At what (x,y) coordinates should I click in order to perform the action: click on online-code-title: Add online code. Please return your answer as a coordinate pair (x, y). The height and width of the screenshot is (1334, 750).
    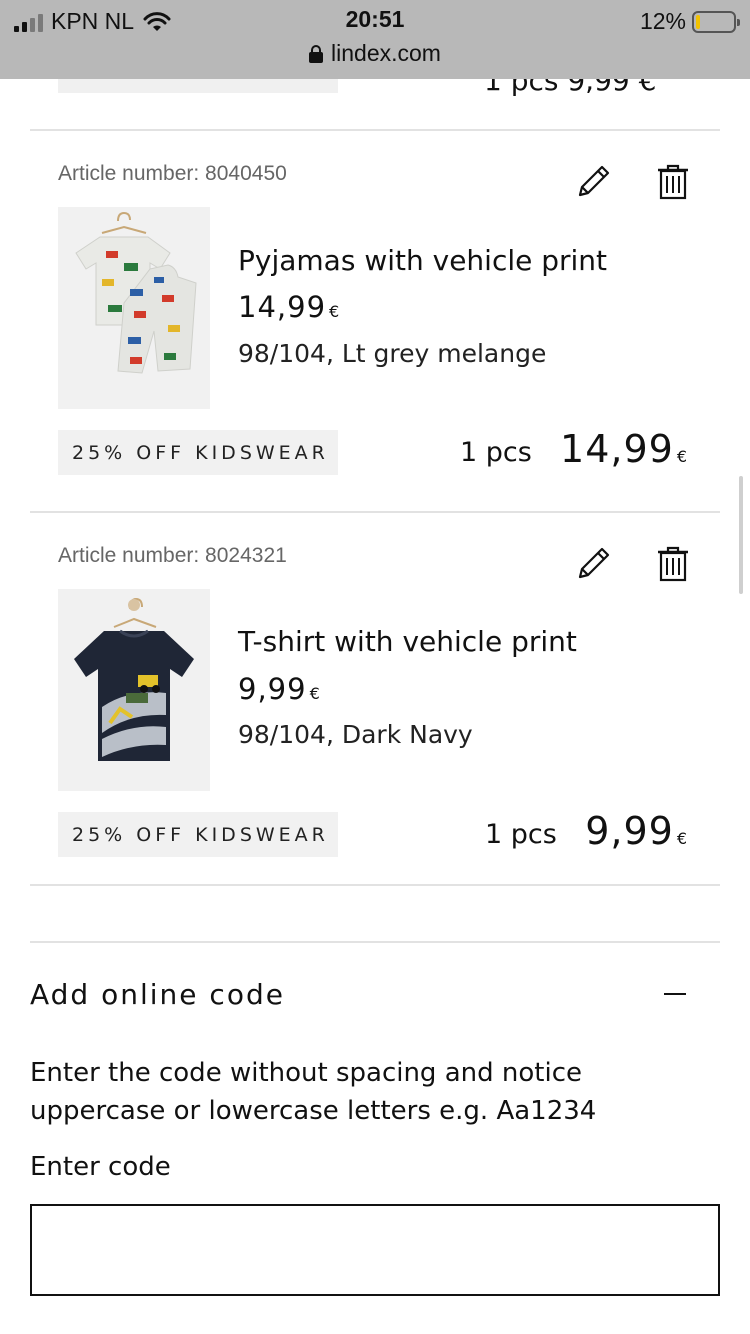
    Looking at the image, I should click on (157, 994).